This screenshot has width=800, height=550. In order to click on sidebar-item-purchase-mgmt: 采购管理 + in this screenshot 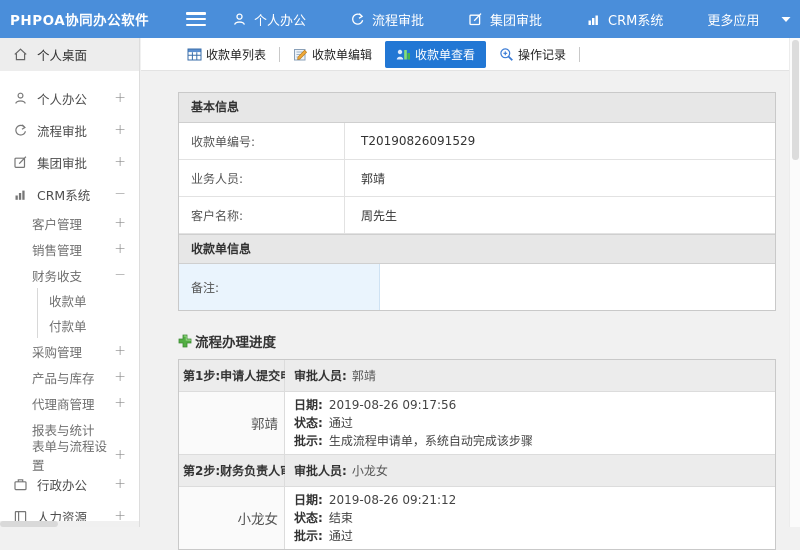, I will do `click(69, 351)`.